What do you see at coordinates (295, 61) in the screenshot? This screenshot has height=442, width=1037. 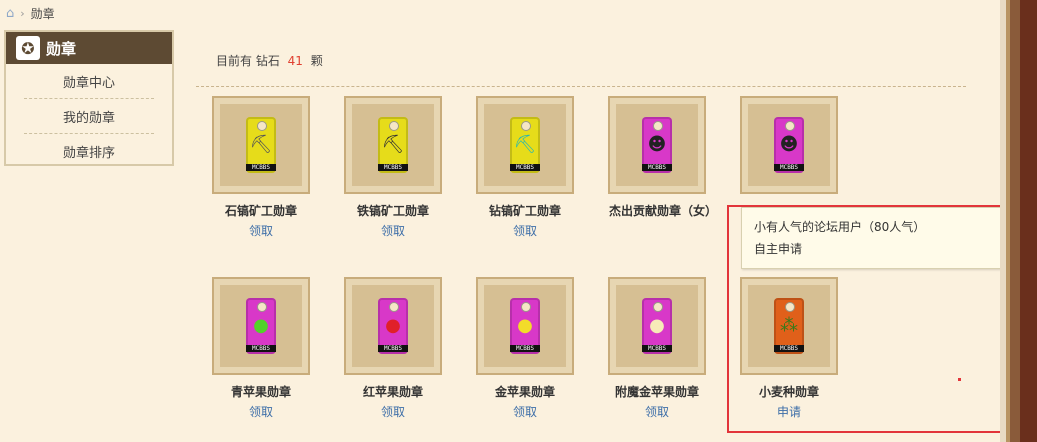 I see `diamond-count: 41` at bounding box center [295, 61].